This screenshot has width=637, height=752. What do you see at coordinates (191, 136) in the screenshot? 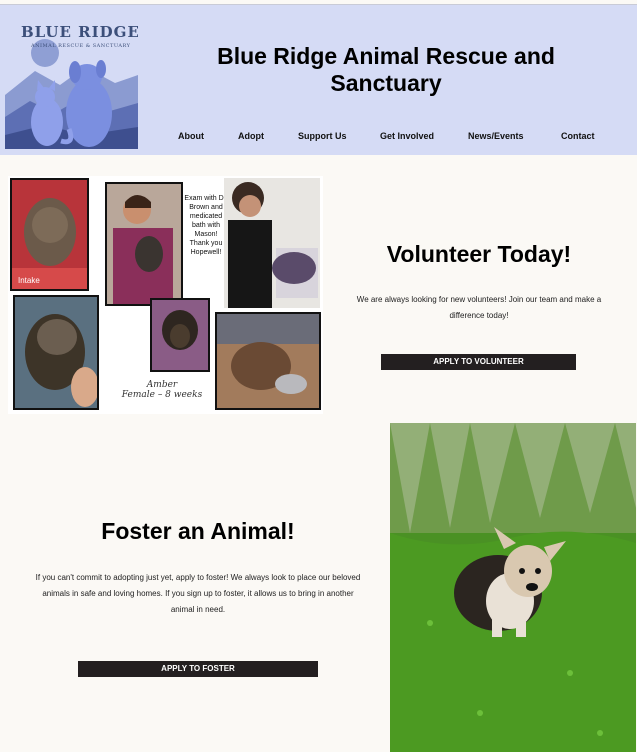
I see `nav-item-about: About` at bounding box center [191, 136].